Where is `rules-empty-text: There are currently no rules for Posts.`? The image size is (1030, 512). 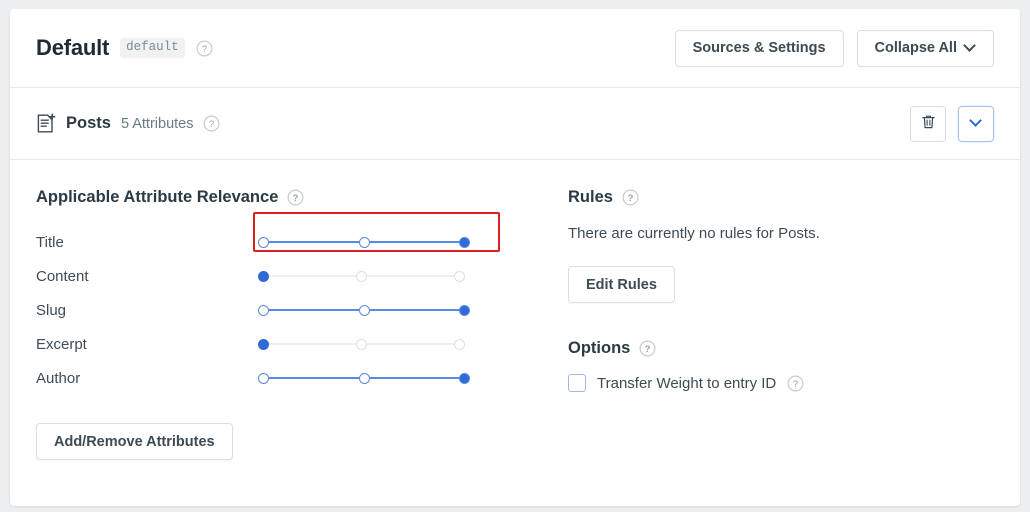
rules-empty-text: There are currently no rules for Posts. is located at coordinates (694, 233).